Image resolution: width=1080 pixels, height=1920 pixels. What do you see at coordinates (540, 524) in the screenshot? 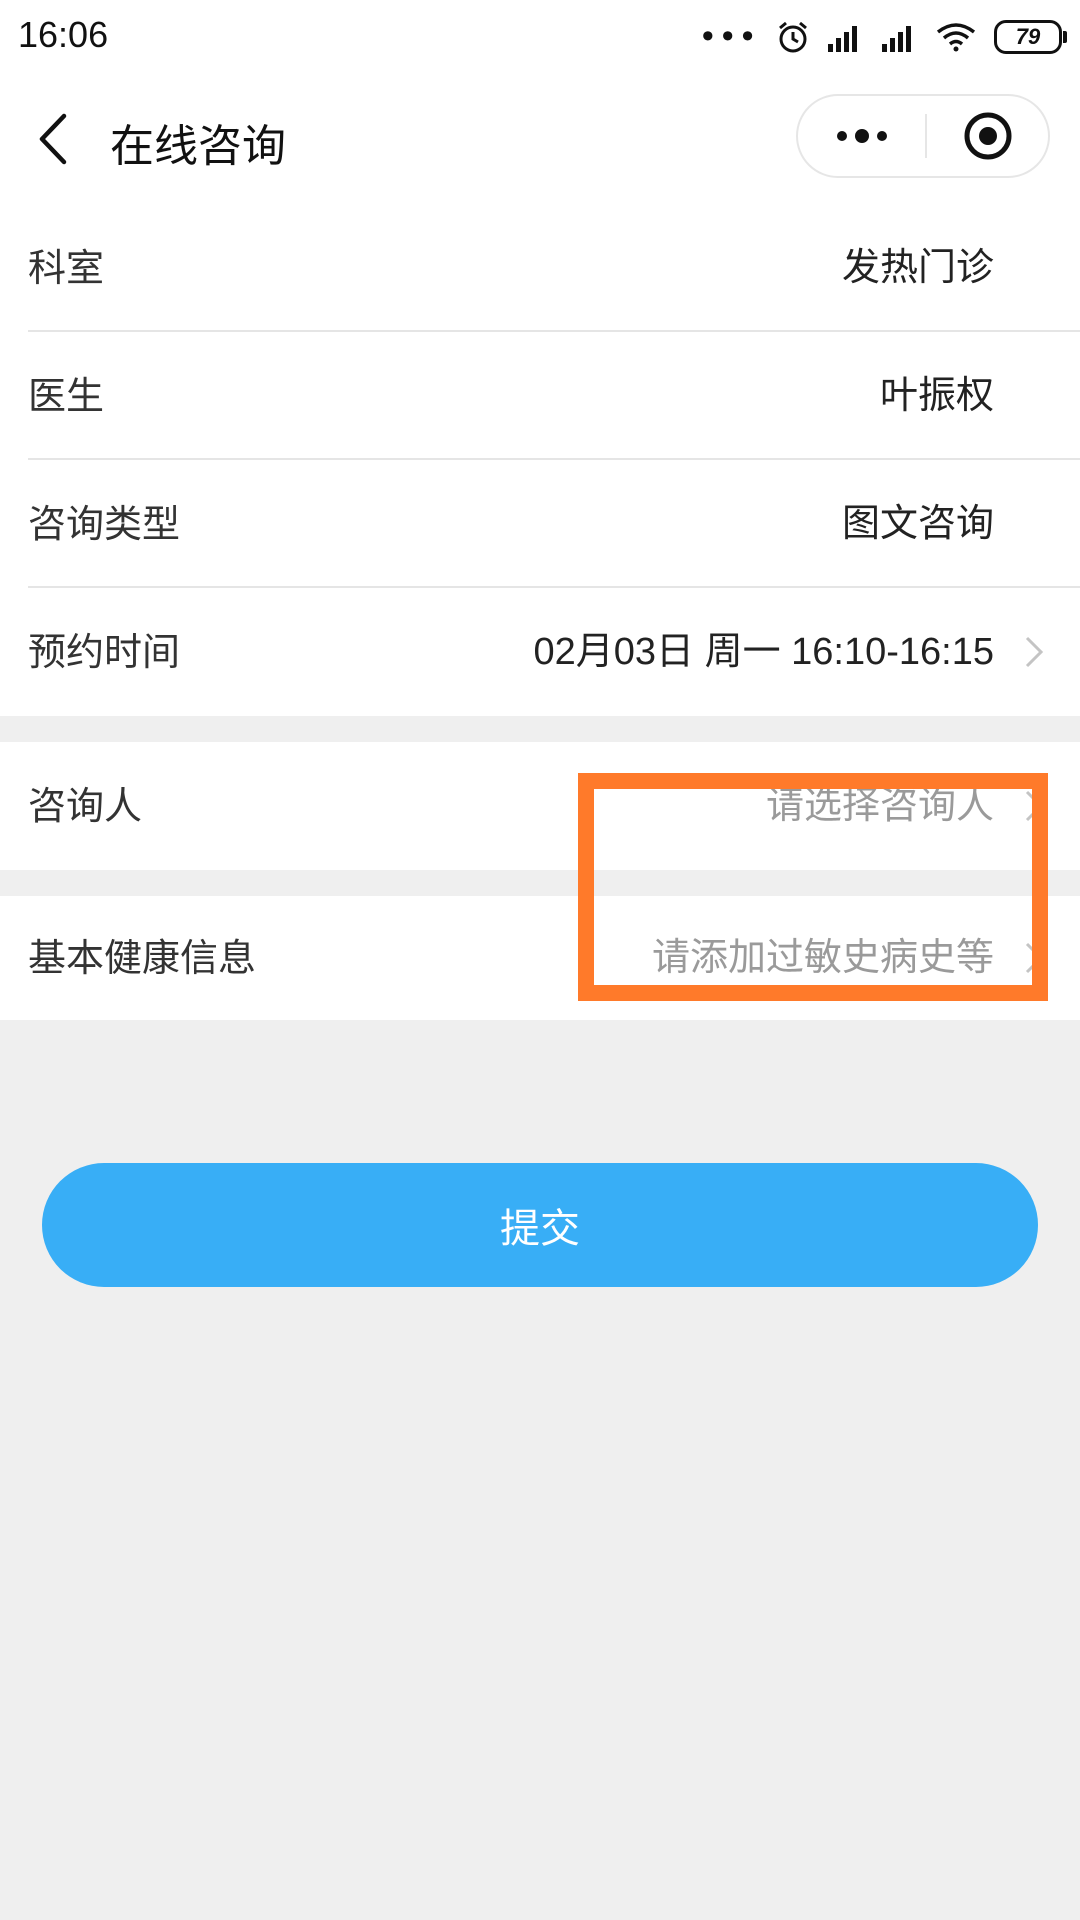
I see `consult-type-row: 咨询类型 图文咨询` at bounding box center [540, 524].